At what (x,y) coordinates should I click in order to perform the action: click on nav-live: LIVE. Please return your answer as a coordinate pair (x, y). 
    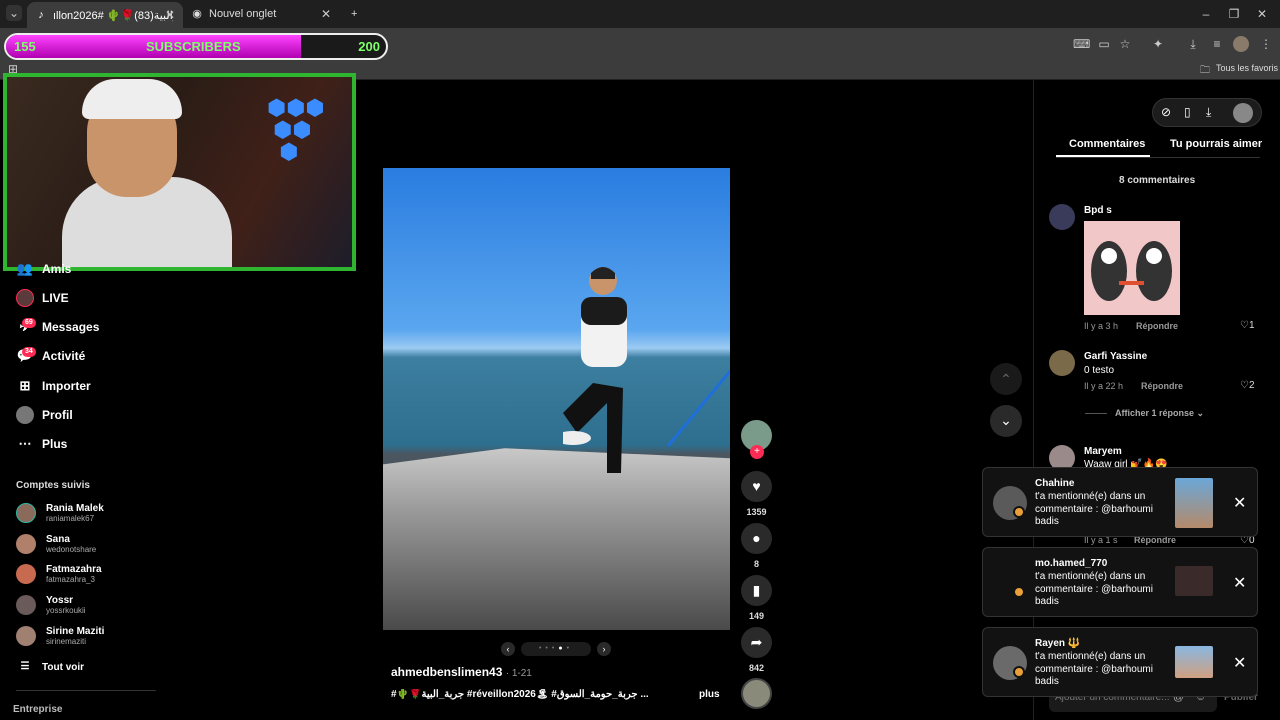
    Looking at the image, I should click on (42, 298).